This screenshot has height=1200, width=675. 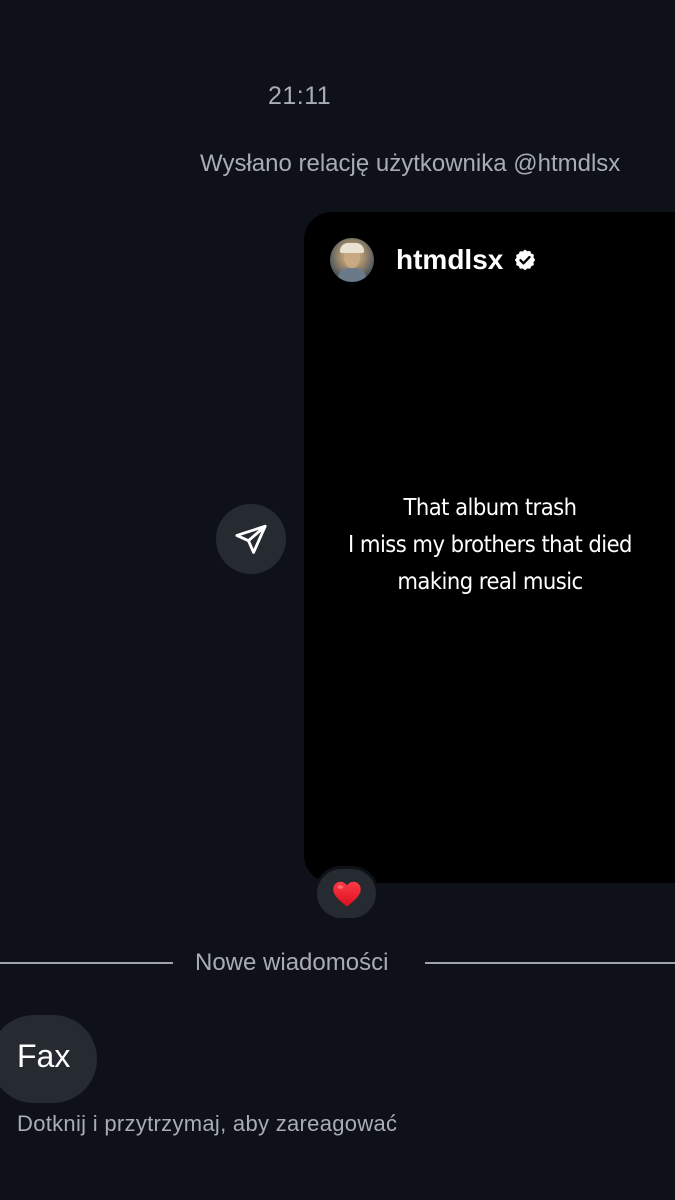 I want to click on message-text: Fax, so click(x=43, y=1056).